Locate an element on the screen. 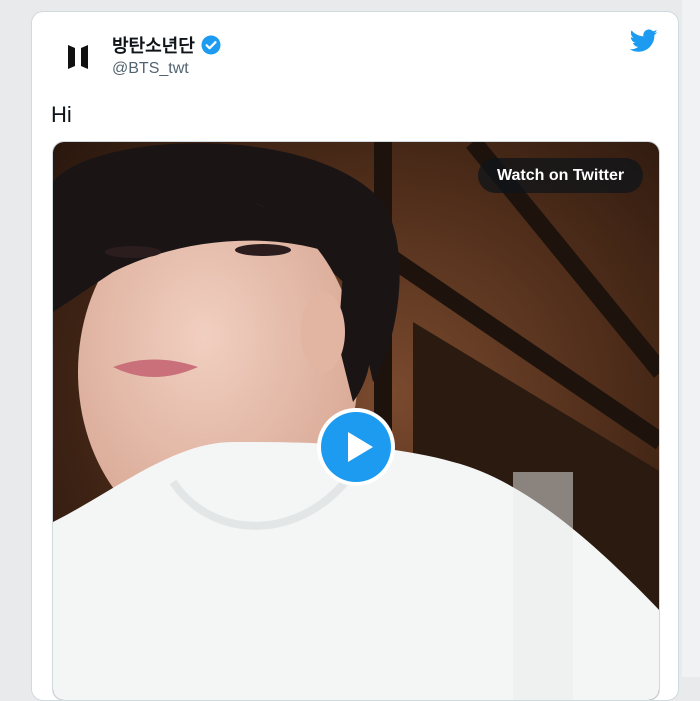 The width and height of the screenshot is (700, 701). bts-logo-icon is located at coordinates (77, 56).